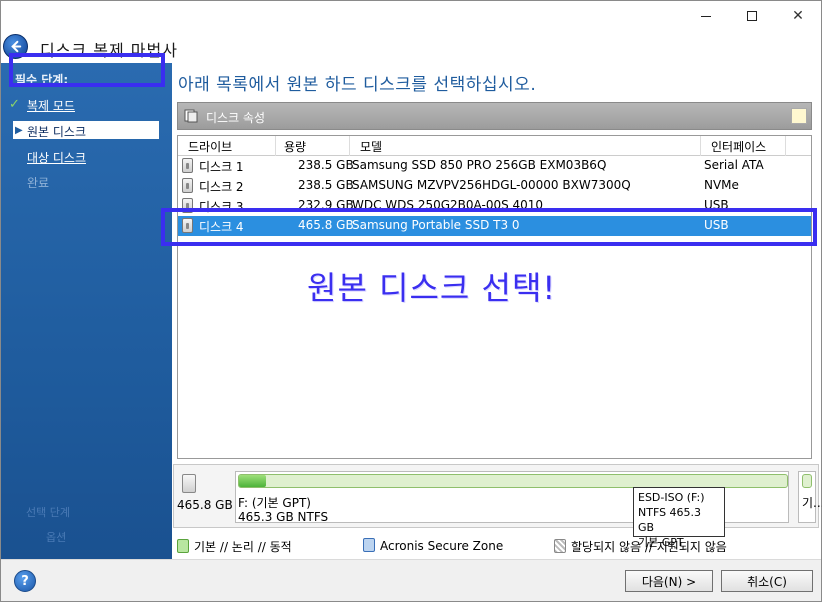  What do you see at coordinates (253, 481) in the screenshot?
I see `partition-usage-fill` at bounding box center [253, 481].